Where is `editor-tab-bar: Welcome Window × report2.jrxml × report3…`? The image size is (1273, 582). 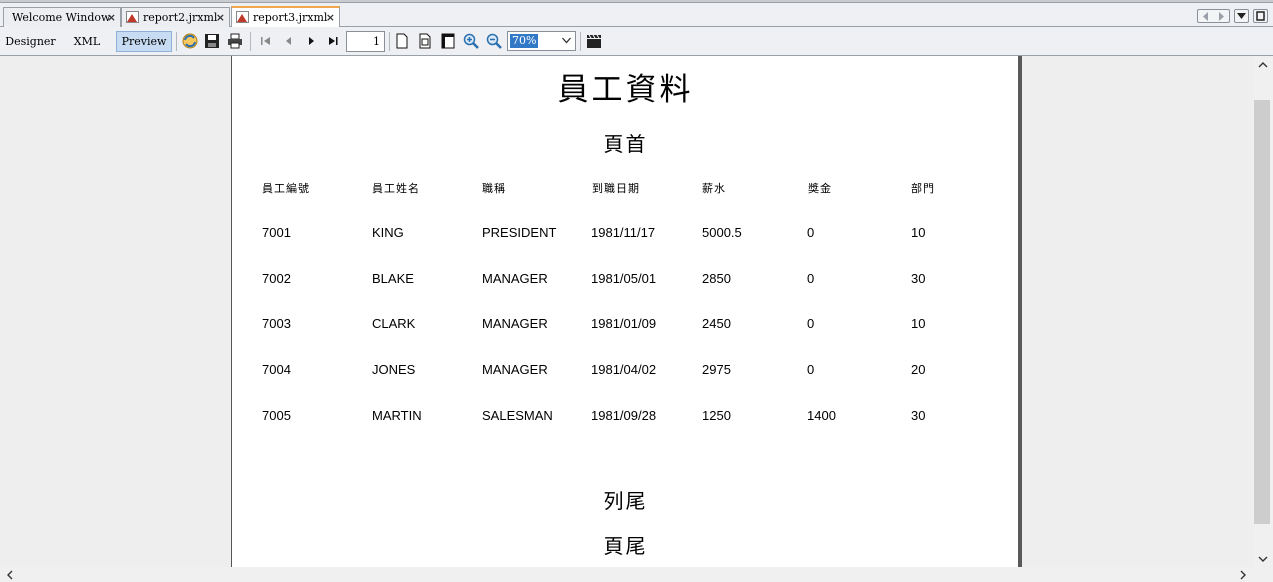 editor-tab-bar: Welcome Window × report2.jrxml × report3… is located at coordinates (636, 15).